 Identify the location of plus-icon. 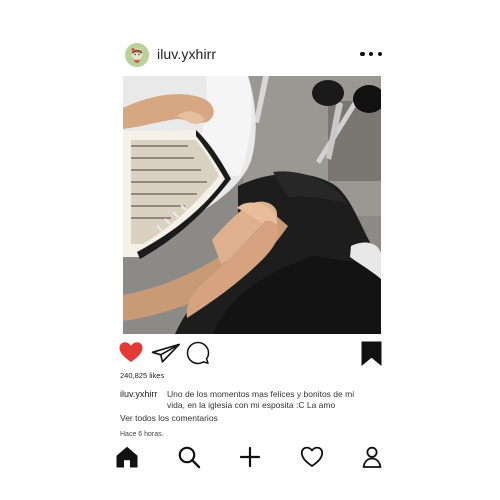
(250, 457).